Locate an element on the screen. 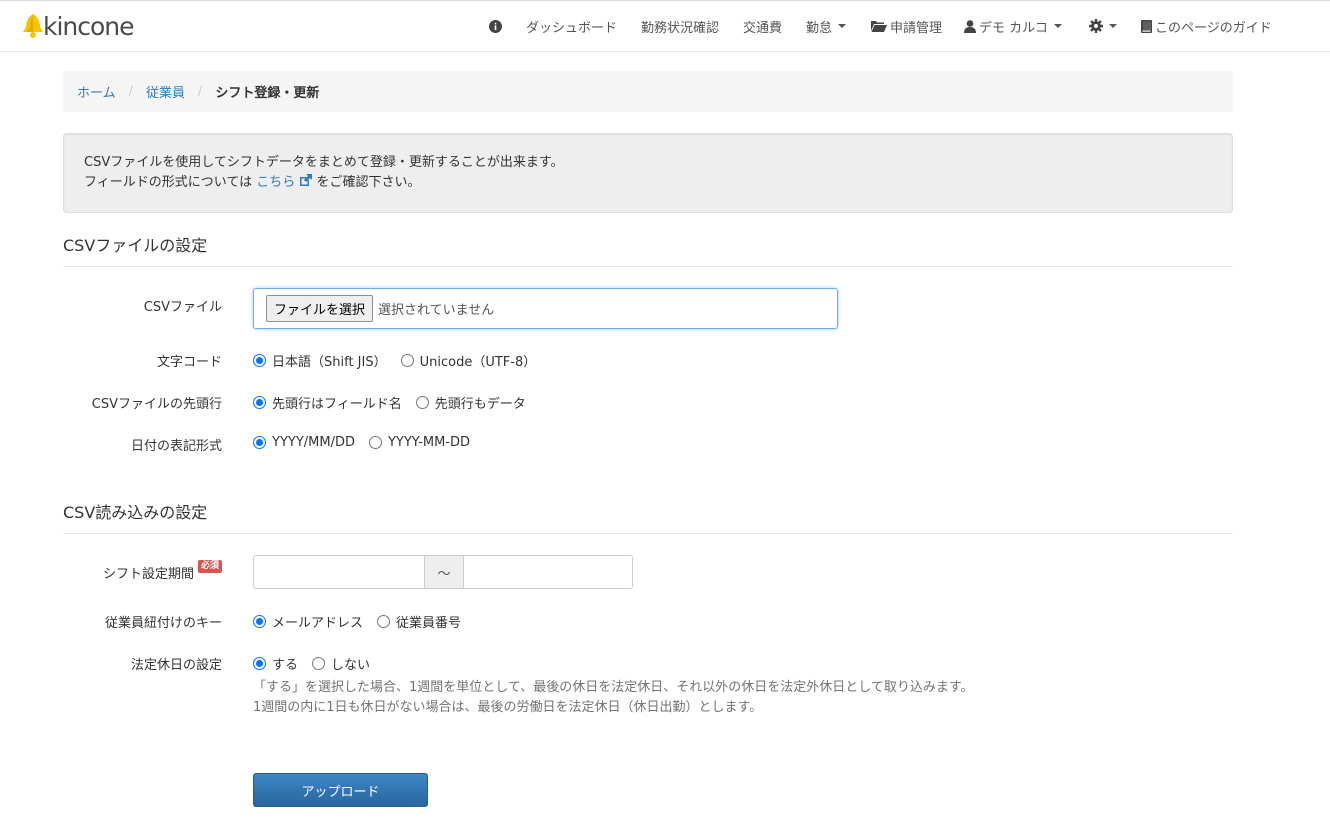  nav-user-label: デモ カルコ is located at coordinates (1013, 28).